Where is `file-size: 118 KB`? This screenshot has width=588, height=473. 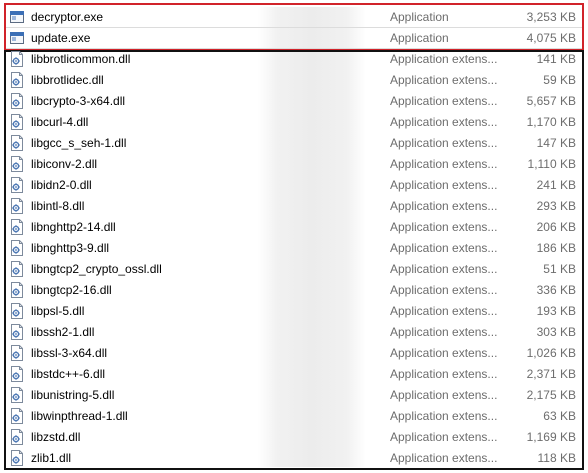 file-size: 118 KB is located at coordinates (556, 458).